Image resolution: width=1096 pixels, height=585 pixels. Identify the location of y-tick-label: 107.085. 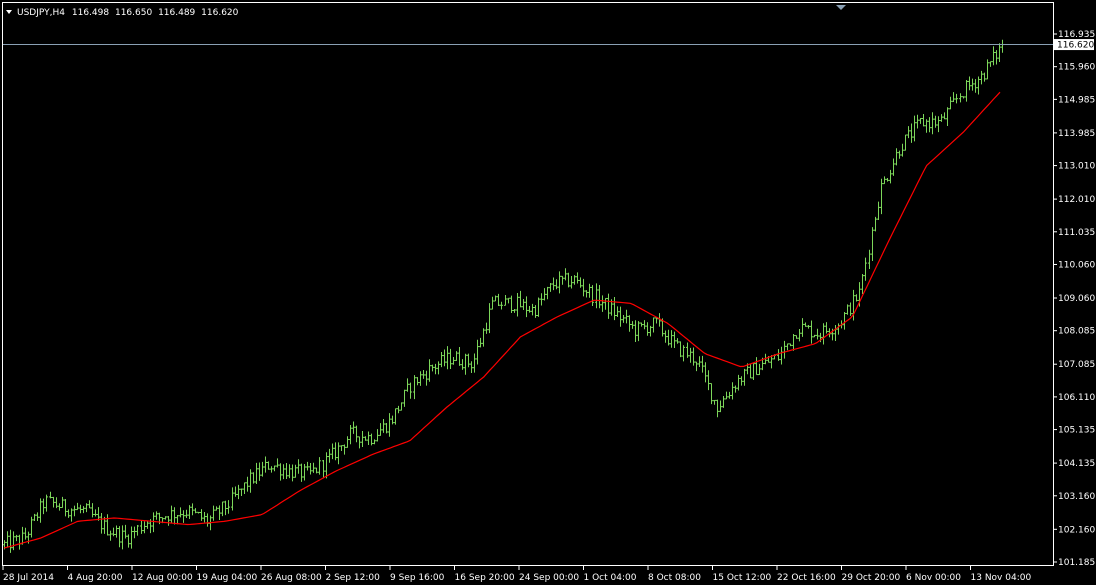
(1076, 365).